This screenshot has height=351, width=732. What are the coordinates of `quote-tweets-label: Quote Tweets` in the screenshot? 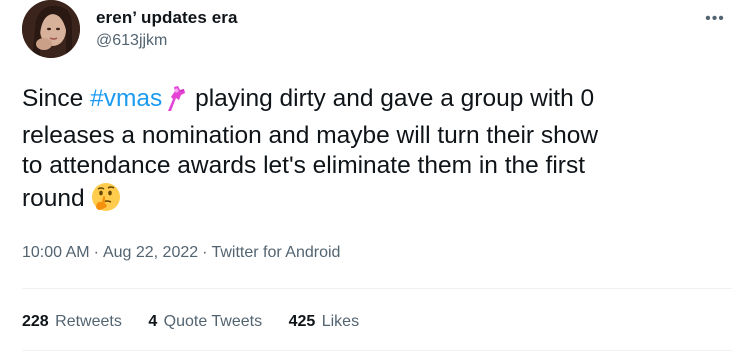 It's located at (213, 321).